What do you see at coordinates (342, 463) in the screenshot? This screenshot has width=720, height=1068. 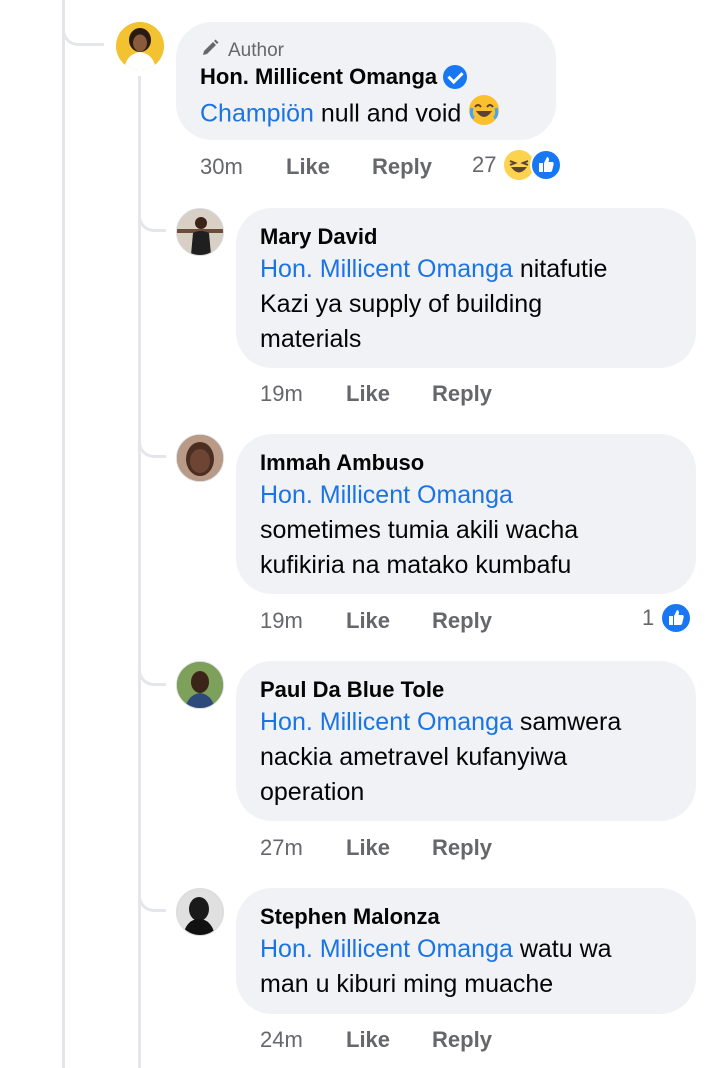 I see `commenter-name: Immah Ambuso` at bounding box center [342, 463].